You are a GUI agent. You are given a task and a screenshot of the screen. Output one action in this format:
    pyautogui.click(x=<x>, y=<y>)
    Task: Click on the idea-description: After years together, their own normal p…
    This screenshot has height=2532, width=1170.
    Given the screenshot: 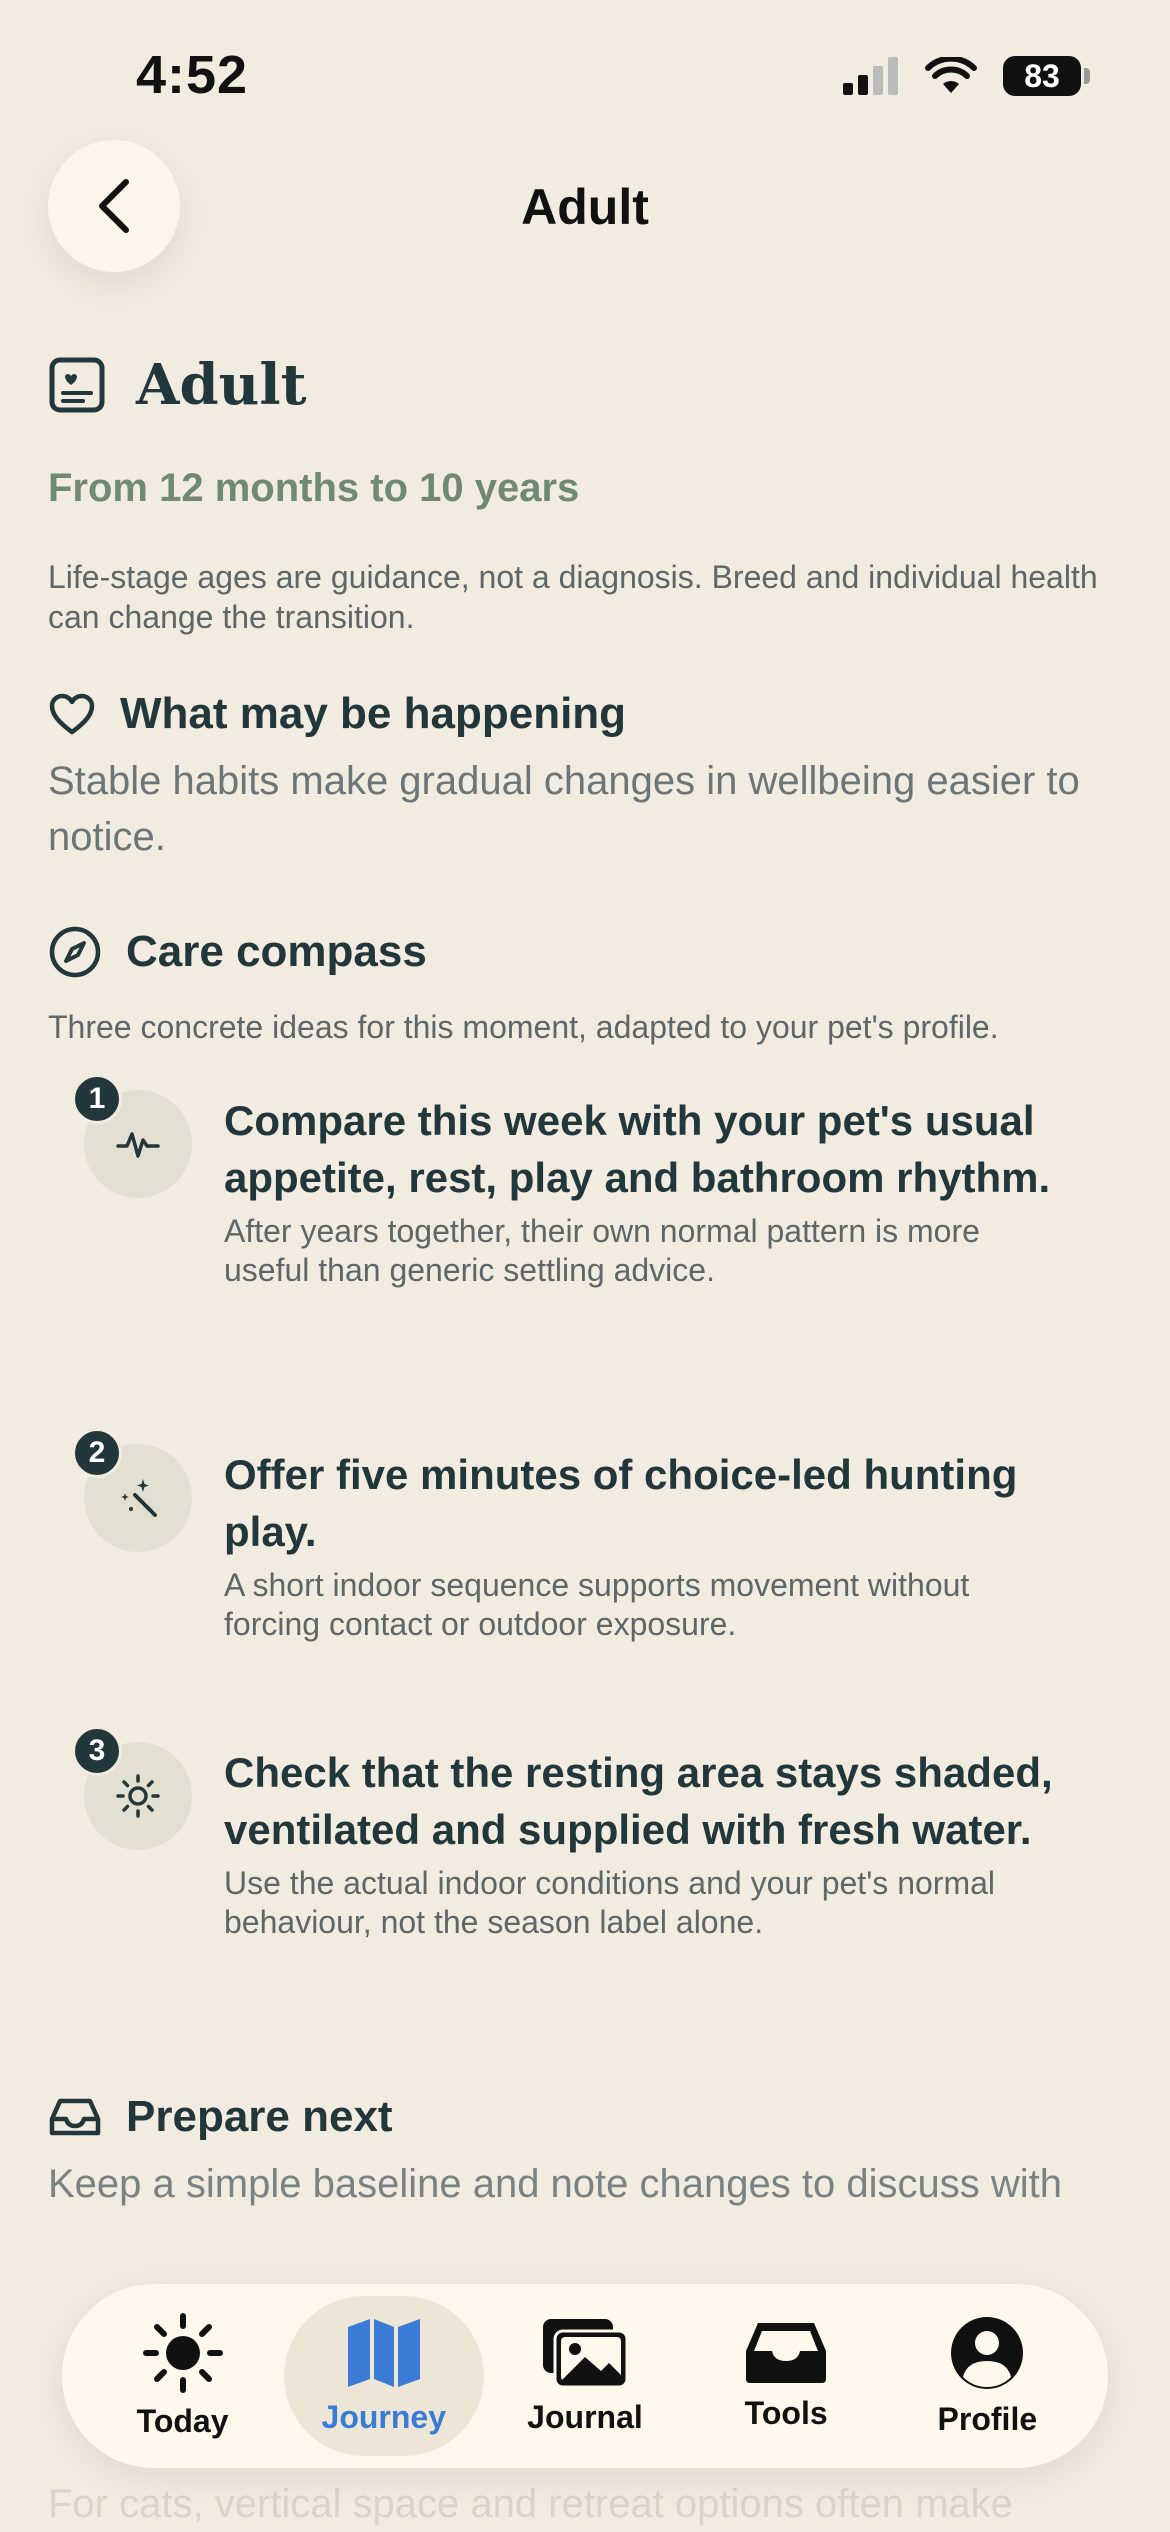 What is the action you would take?
    pyautogui.click(x=602, y=1250)
    